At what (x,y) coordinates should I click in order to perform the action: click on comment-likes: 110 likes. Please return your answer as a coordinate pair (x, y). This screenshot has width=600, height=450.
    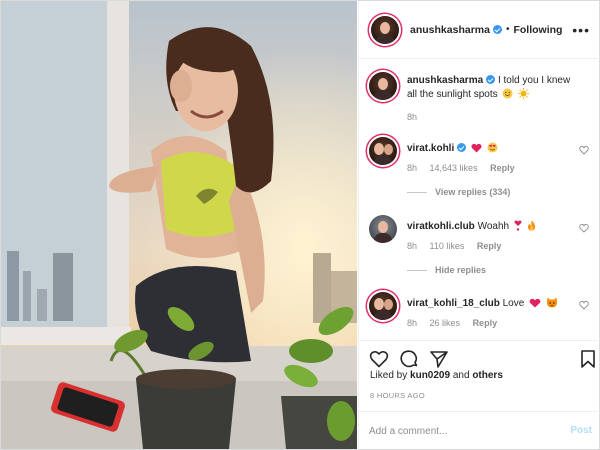
    Looking at the image, I should click on (447, 246).